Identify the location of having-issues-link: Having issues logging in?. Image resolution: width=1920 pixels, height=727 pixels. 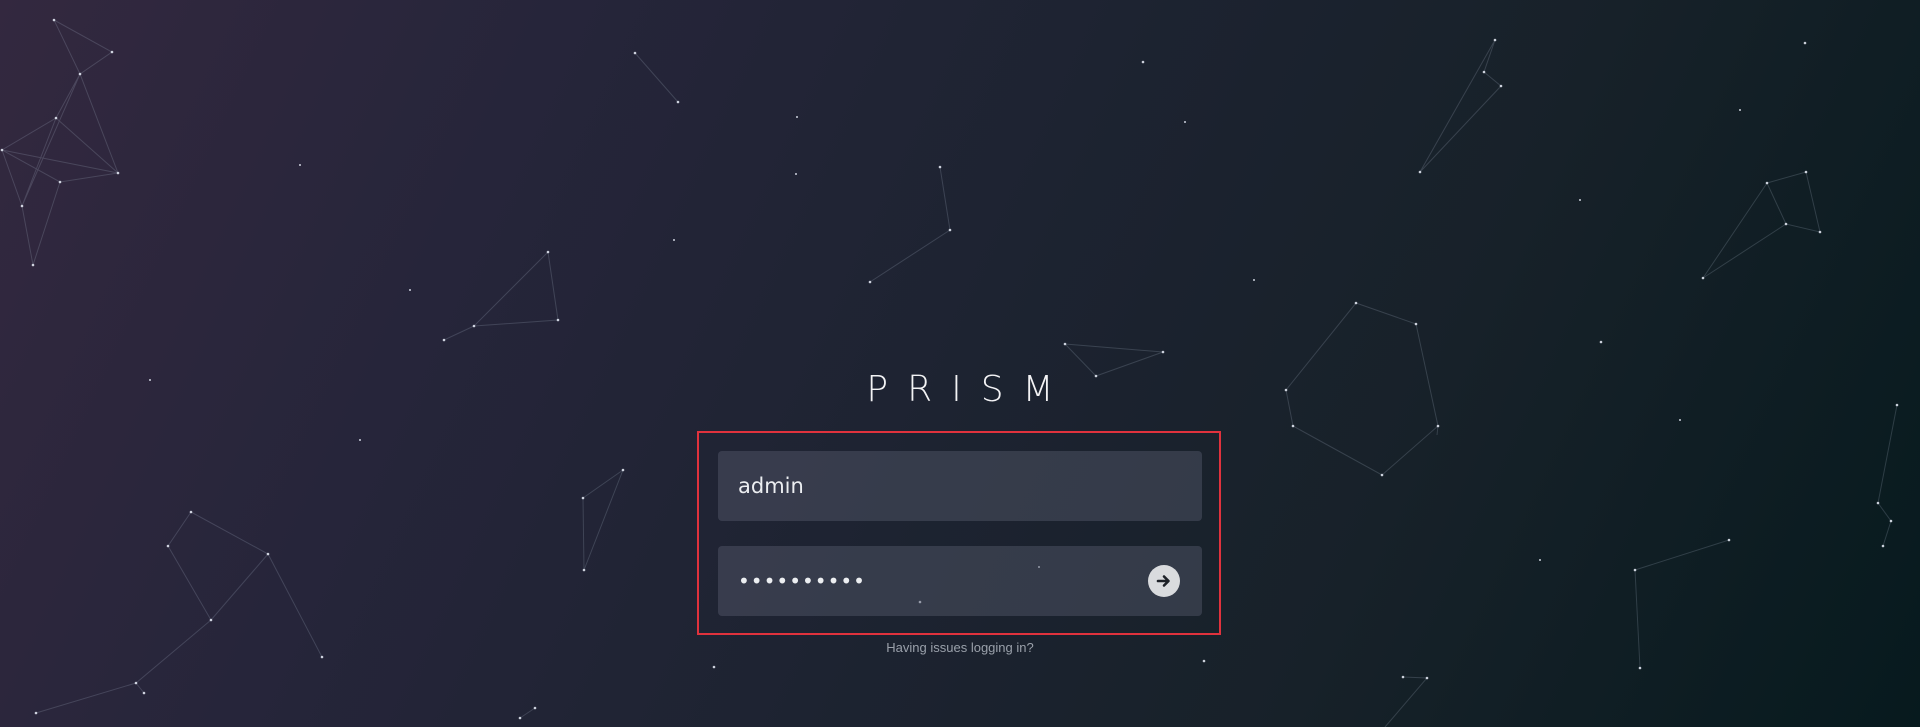
(959, 647).